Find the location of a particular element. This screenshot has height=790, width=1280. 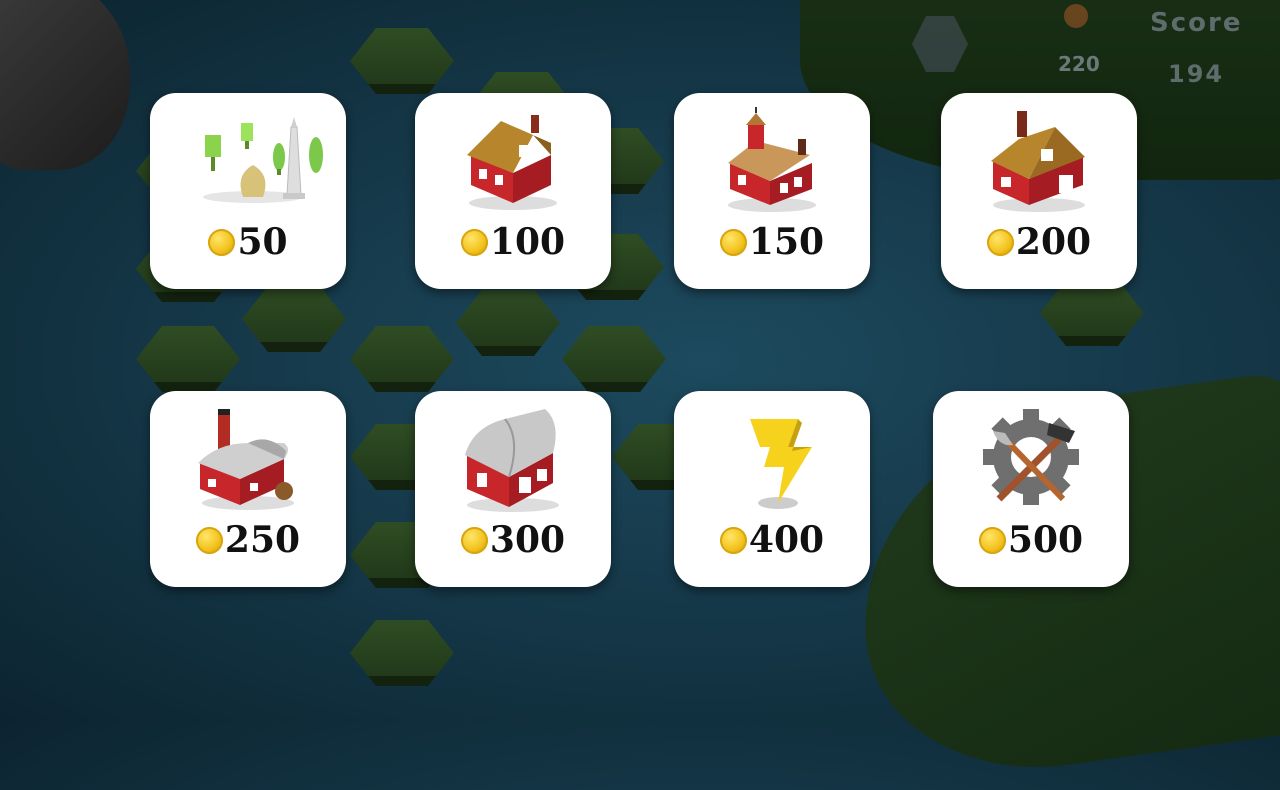

price-value: 250 is located at coordinates (262, 540).